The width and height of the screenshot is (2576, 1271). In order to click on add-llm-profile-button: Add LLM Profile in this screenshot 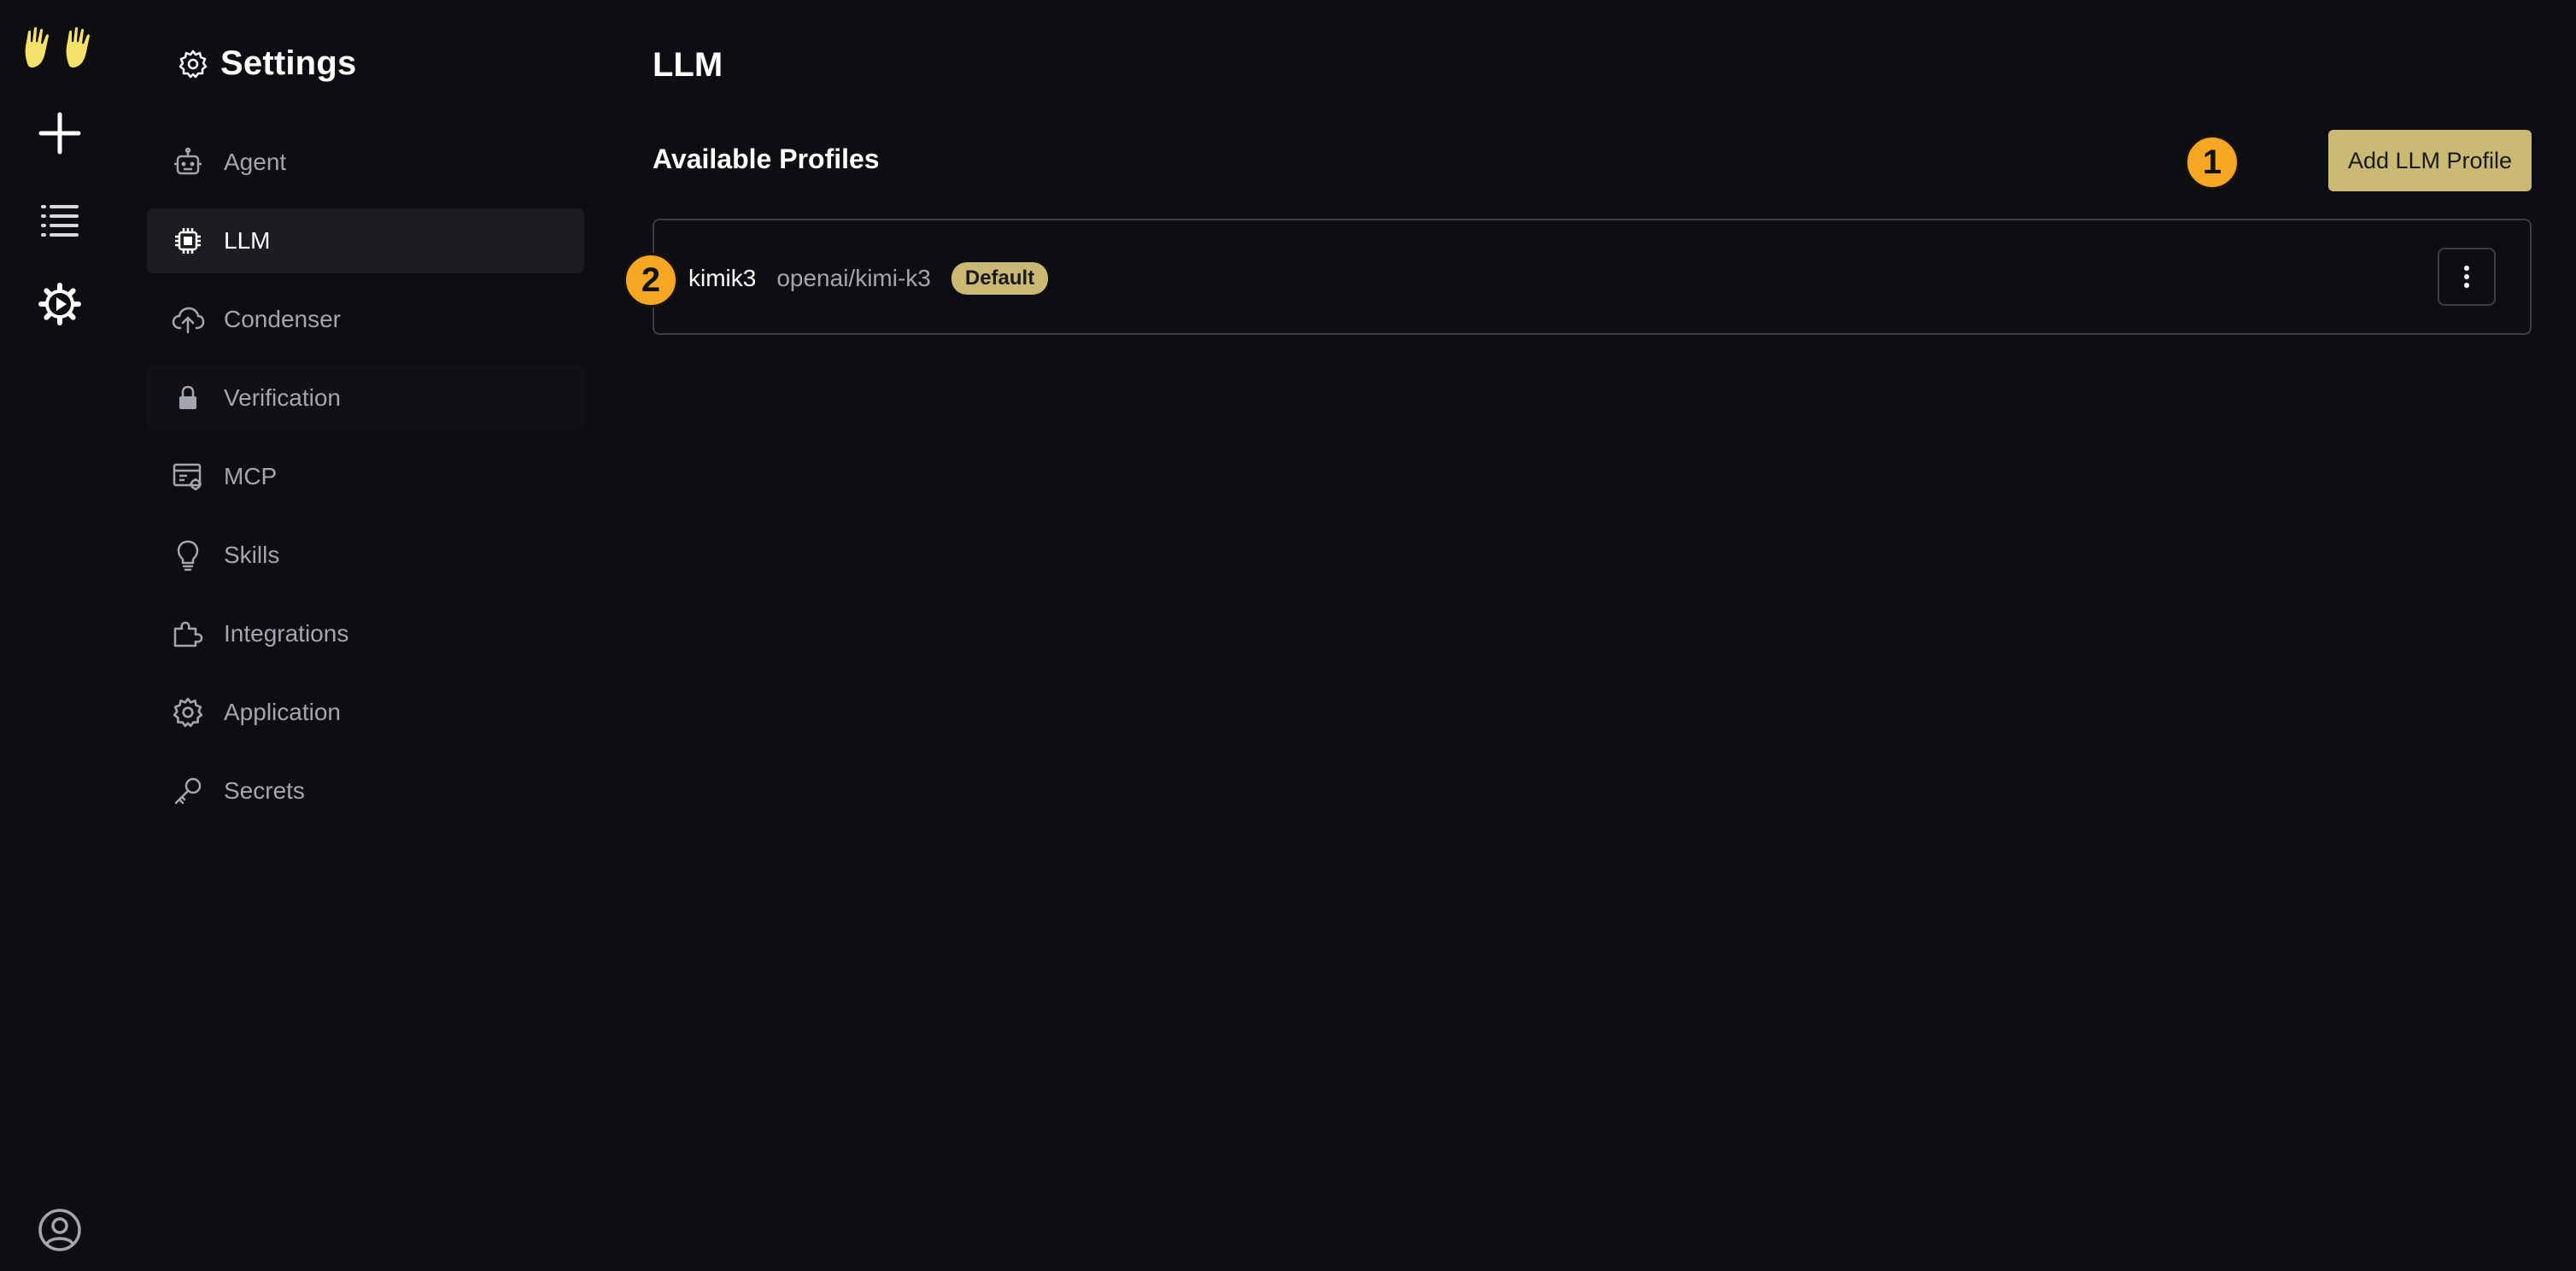, I will do `click(2430, 160)`.